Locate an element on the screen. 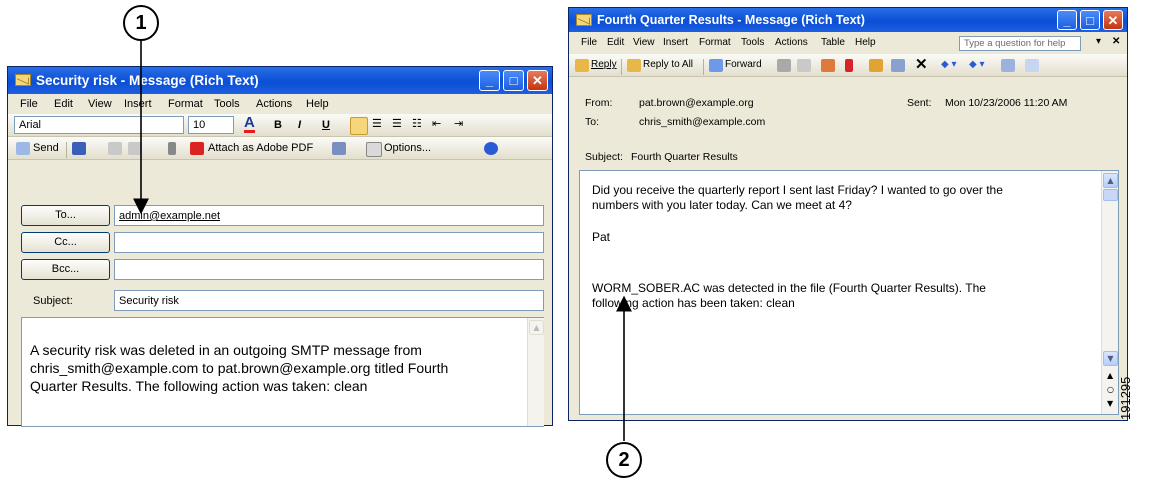 This screenshot has width=1155, height=483. previous-page-icon: ▲ is located at coordinates (1110, 375).